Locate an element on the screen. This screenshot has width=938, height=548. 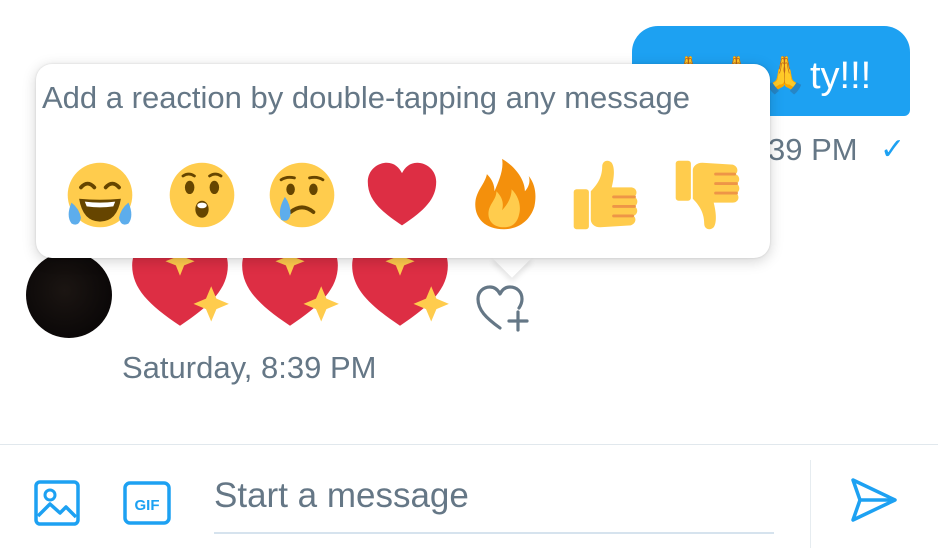
checkmark-icon: ✓ is located at coordinates (893, 149).